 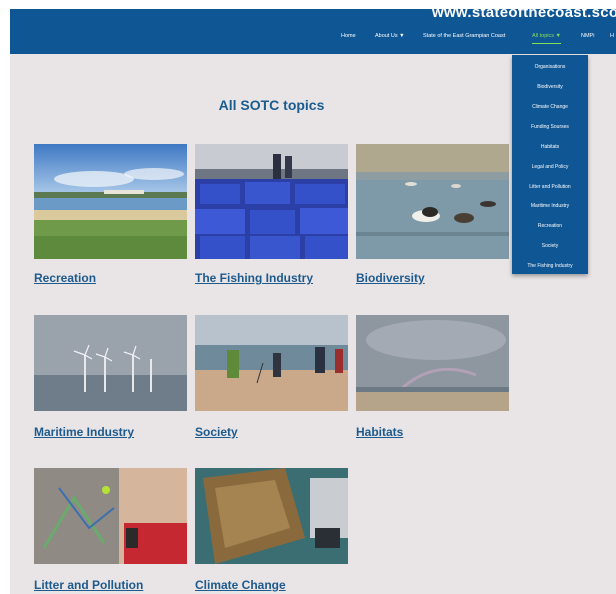 I want to click on biodiversity-image, so click(x=432, y=201).